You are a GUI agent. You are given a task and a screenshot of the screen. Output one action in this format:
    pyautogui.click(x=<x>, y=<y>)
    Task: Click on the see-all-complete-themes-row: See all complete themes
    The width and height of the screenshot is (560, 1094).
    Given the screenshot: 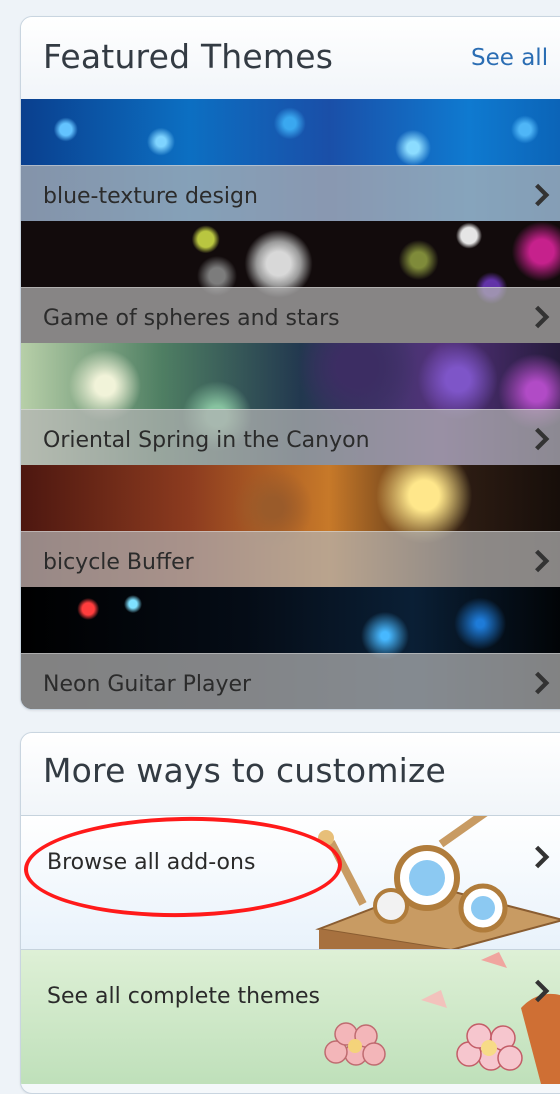 What is the action you would take?
    pyautogui.click(x=290, y=1016)
    